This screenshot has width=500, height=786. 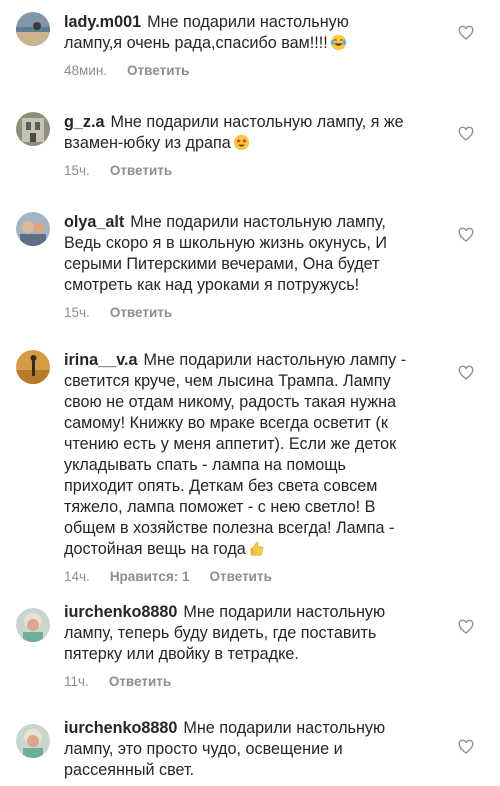 What do you see at coordinates (257, 71) in the screenshot?
I see `comment-meta: 48мин. Ответить` at bounding box center [257, 71].